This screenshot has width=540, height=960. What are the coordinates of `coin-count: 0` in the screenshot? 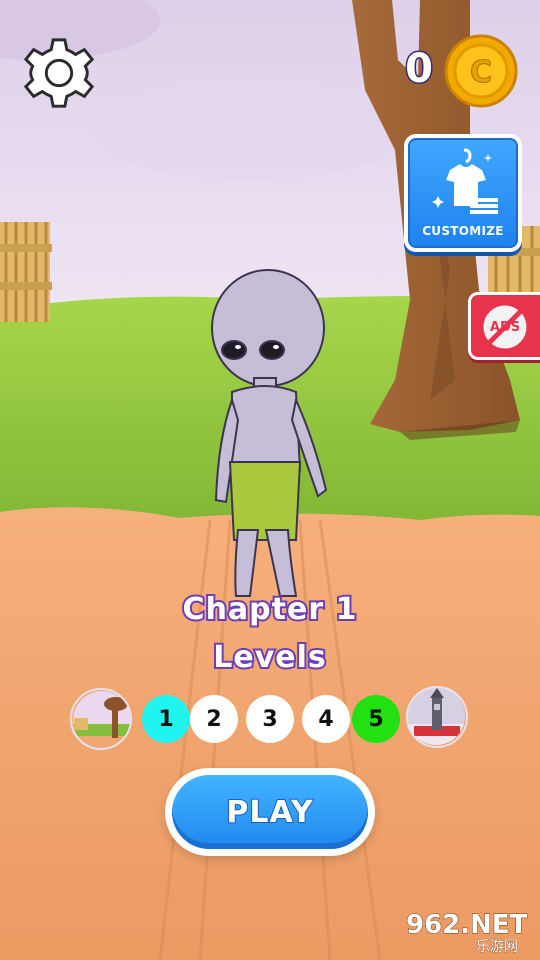 It's located at (419, 69).